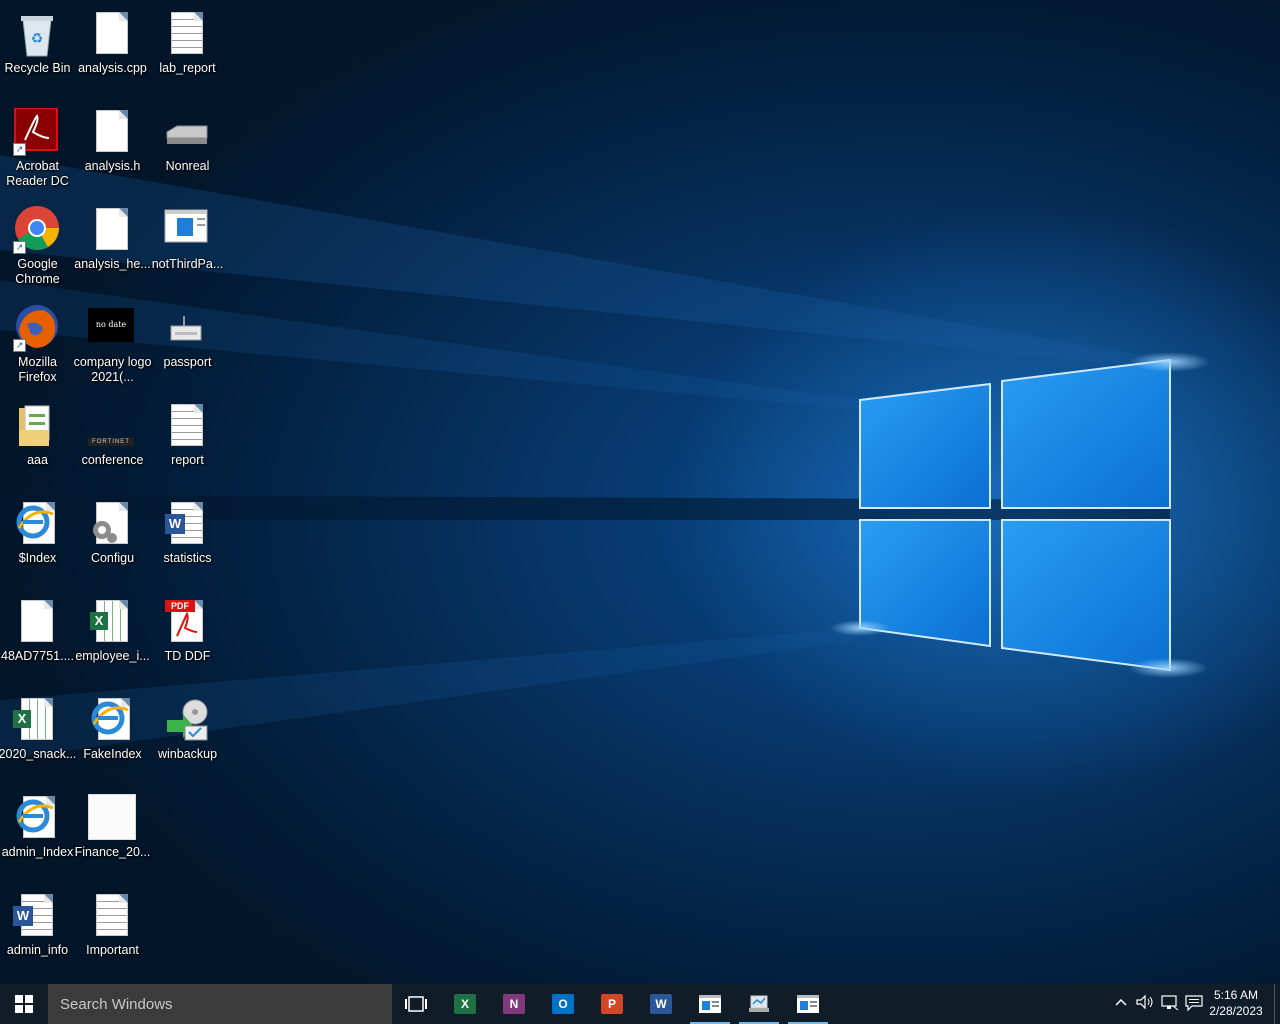 This screenshot has width=1280, height=1024. I want to click on fakeindex-file: FakeIndex, so click(112, 738).